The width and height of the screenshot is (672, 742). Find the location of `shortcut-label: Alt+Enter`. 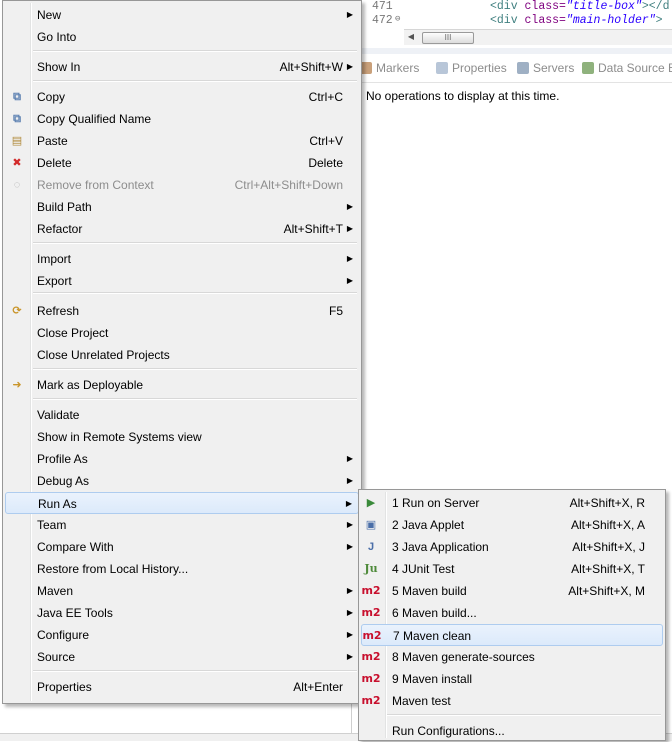

shortcut-label: Alt+Enter is located at coordinates (318, 687).